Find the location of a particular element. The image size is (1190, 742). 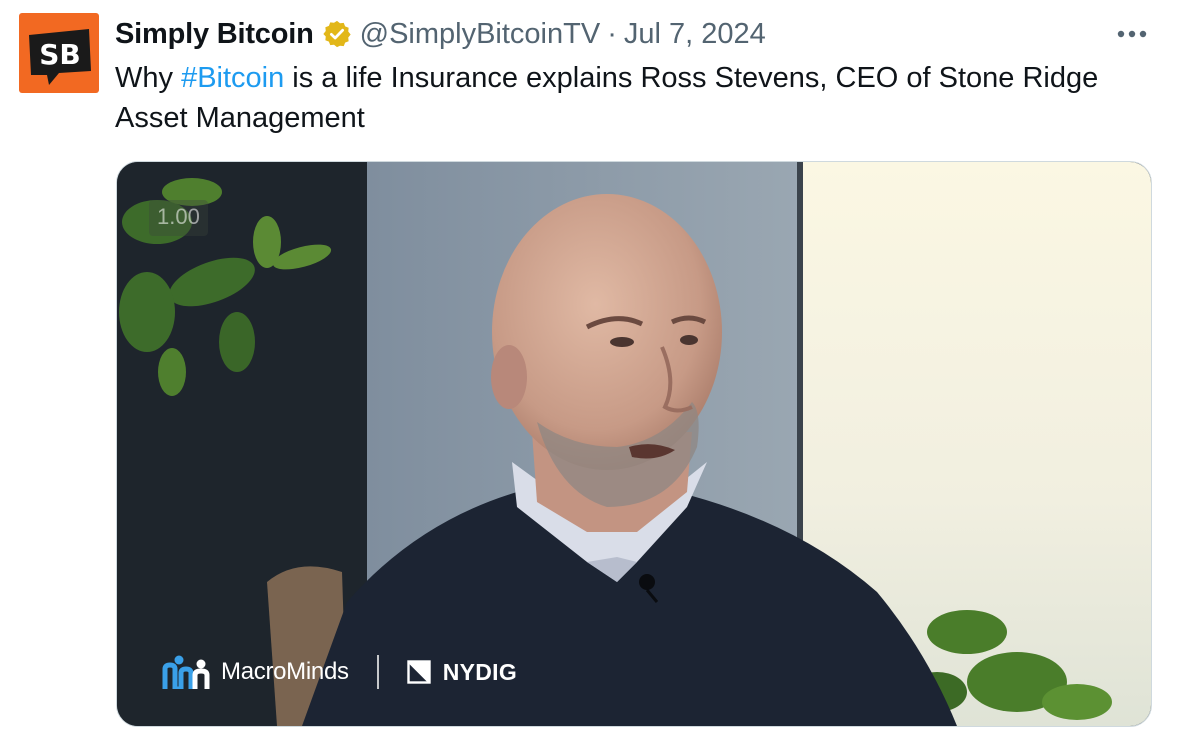

author-avatar: SB is located at coordinates (59, 53).